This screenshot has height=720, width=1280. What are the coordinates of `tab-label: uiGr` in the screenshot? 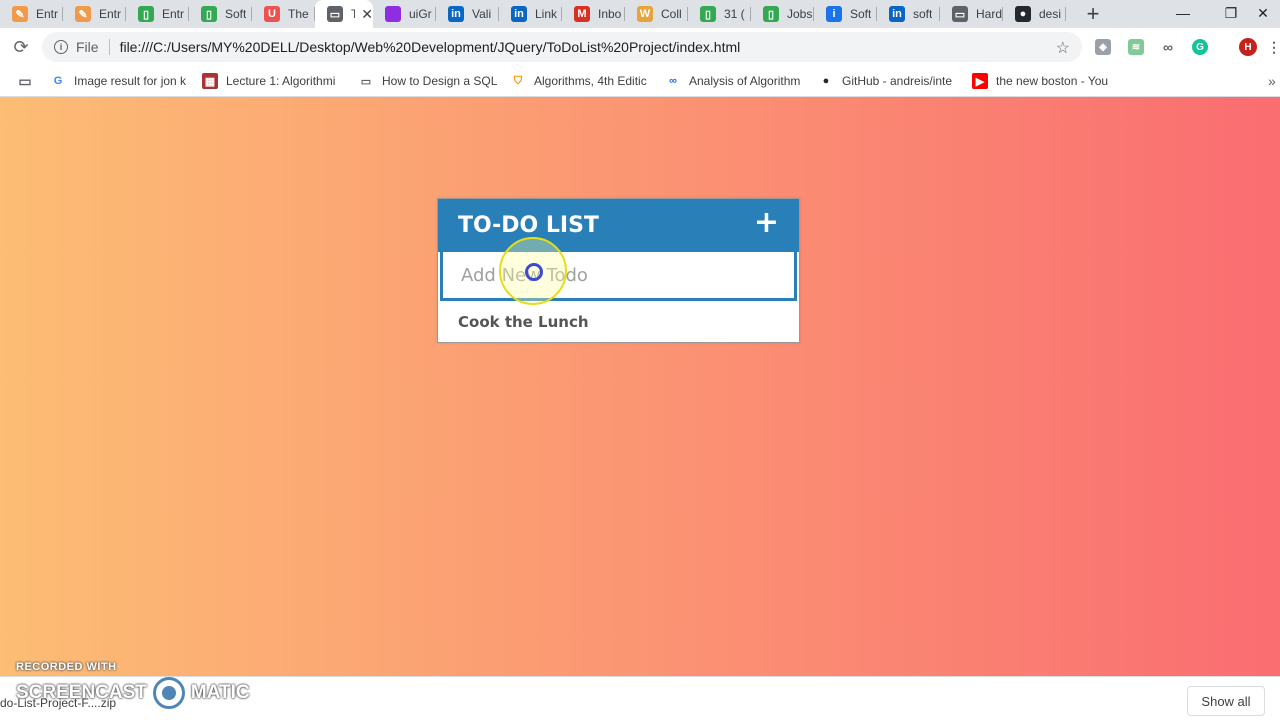 It's located at (420, 14).